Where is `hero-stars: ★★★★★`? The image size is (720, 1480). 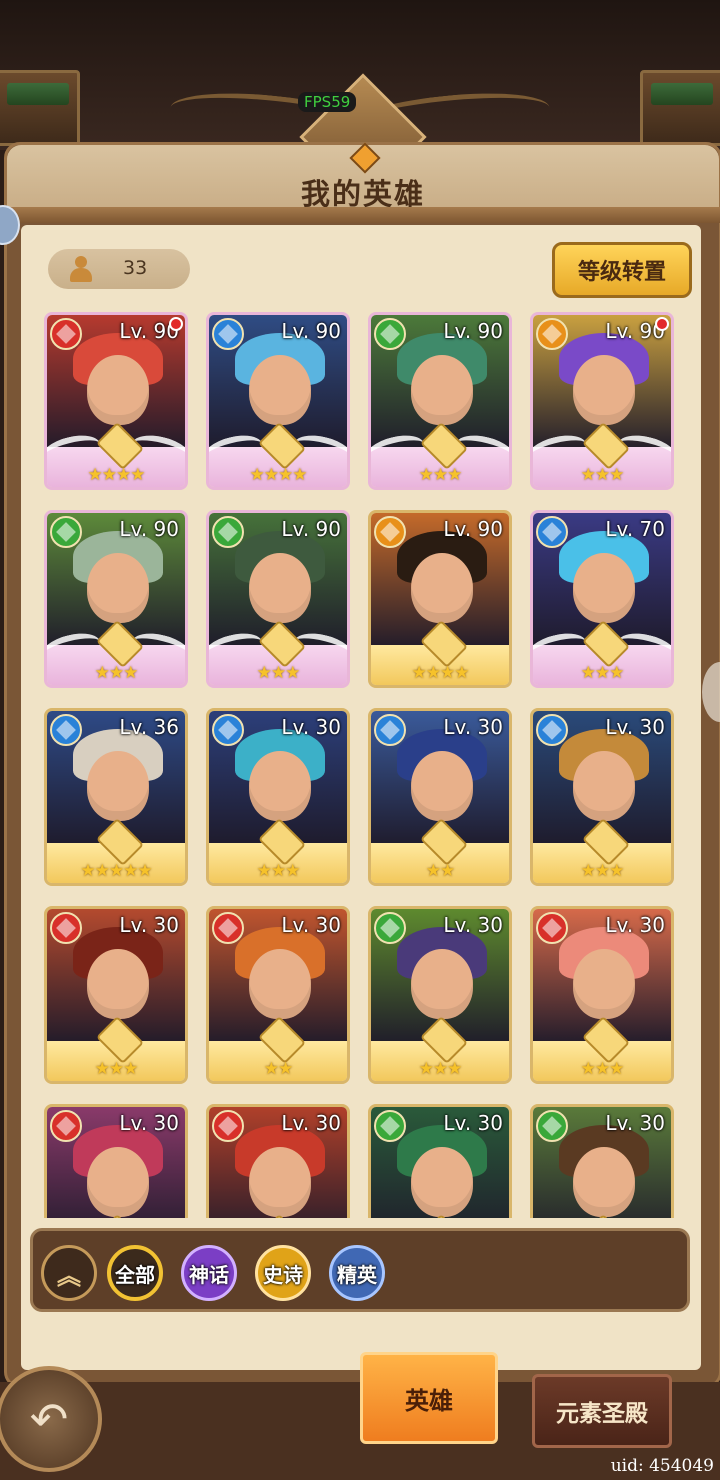
hero-stars: ★★★★★ is located at coordinates (116, 871).